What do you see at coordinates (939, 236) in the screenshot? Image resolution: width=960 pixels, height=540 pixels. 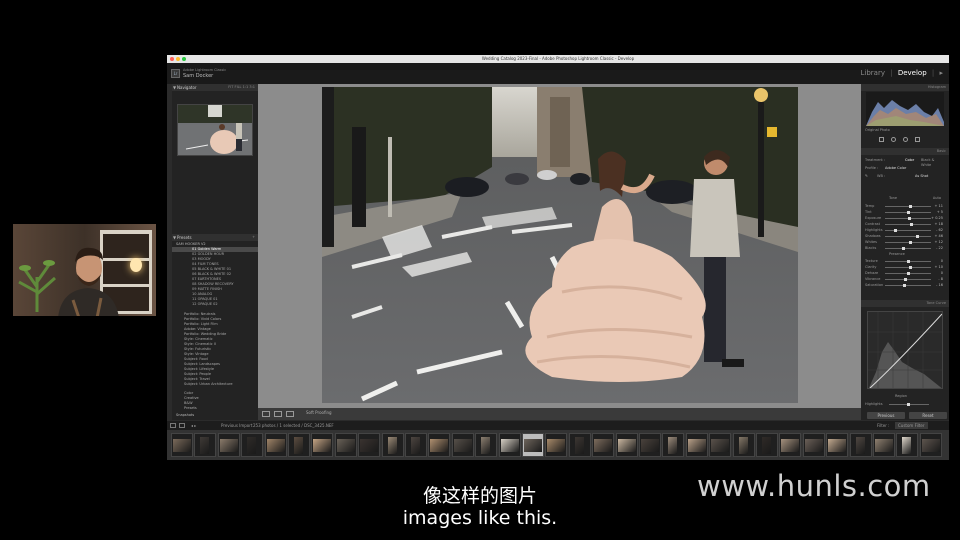 I see `slider-value: + 46` at bounding box center [939, 236].